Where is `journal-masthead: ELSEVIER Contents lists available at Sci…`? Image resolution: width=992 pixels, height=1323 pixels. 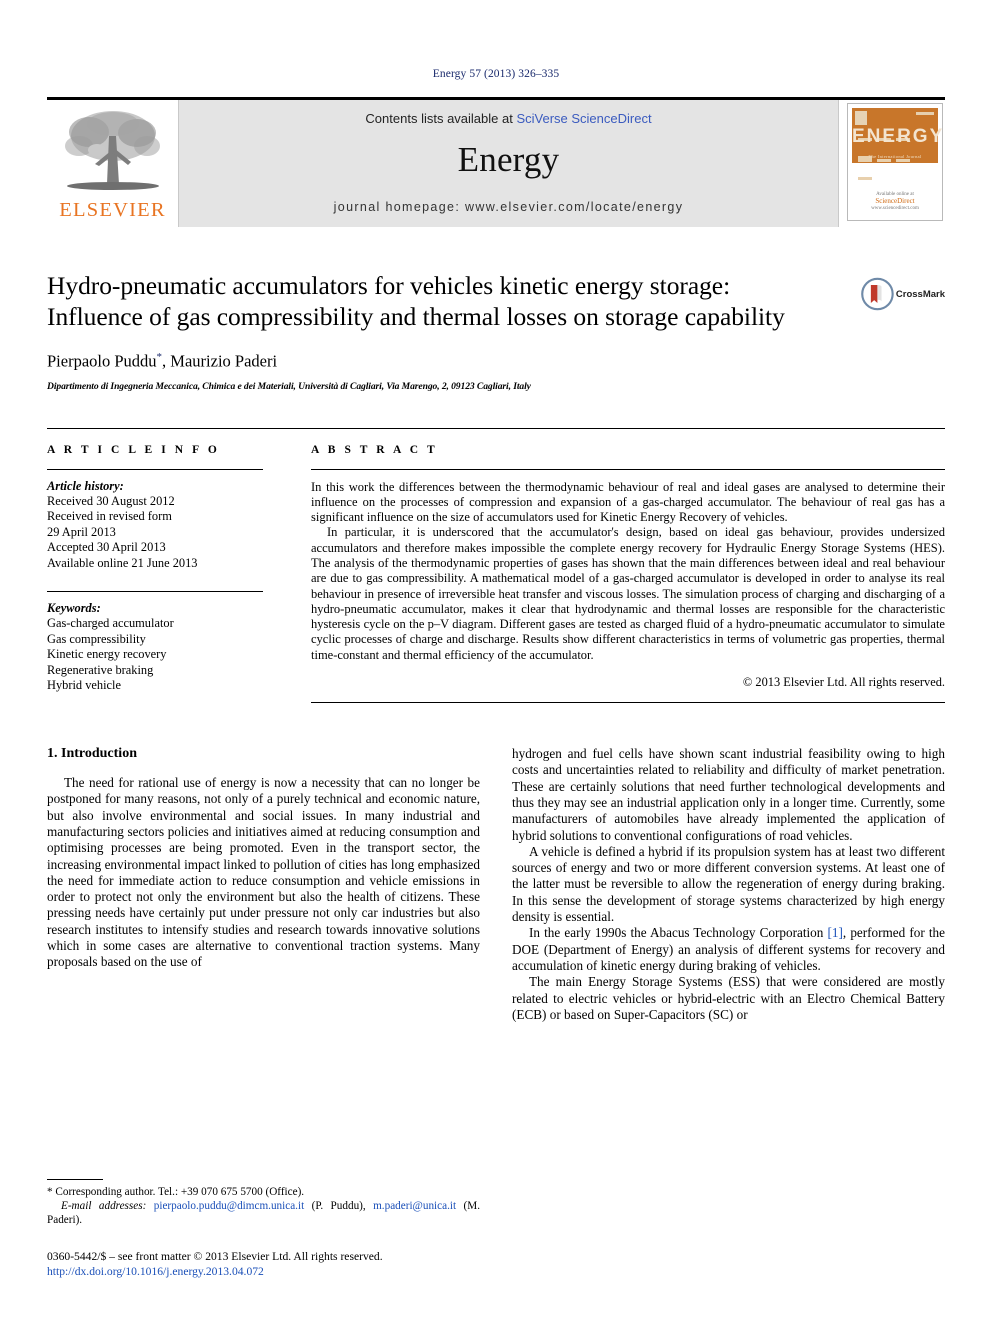
journal-masthead: ELSEVIER Contents lists available at Sci… is located at coordinates (496, 162).